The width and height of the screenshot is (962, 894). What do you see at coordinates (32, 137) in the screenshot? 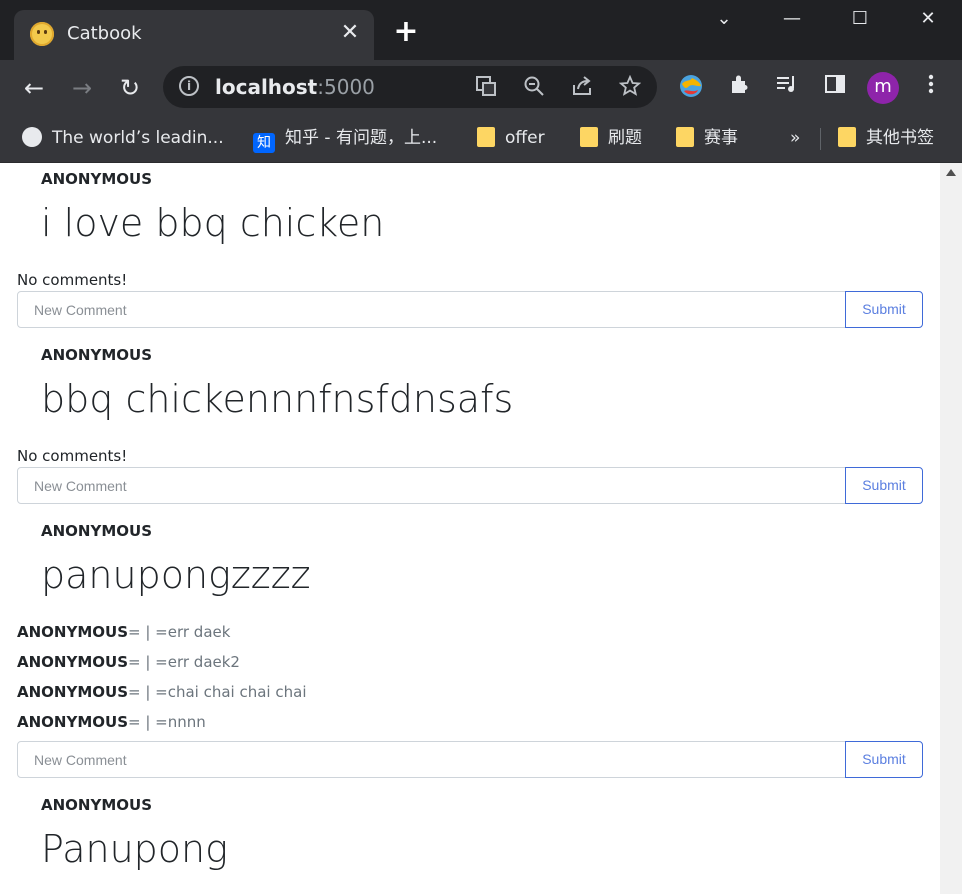
I see `github-icon` at bounding box center [32, 137].